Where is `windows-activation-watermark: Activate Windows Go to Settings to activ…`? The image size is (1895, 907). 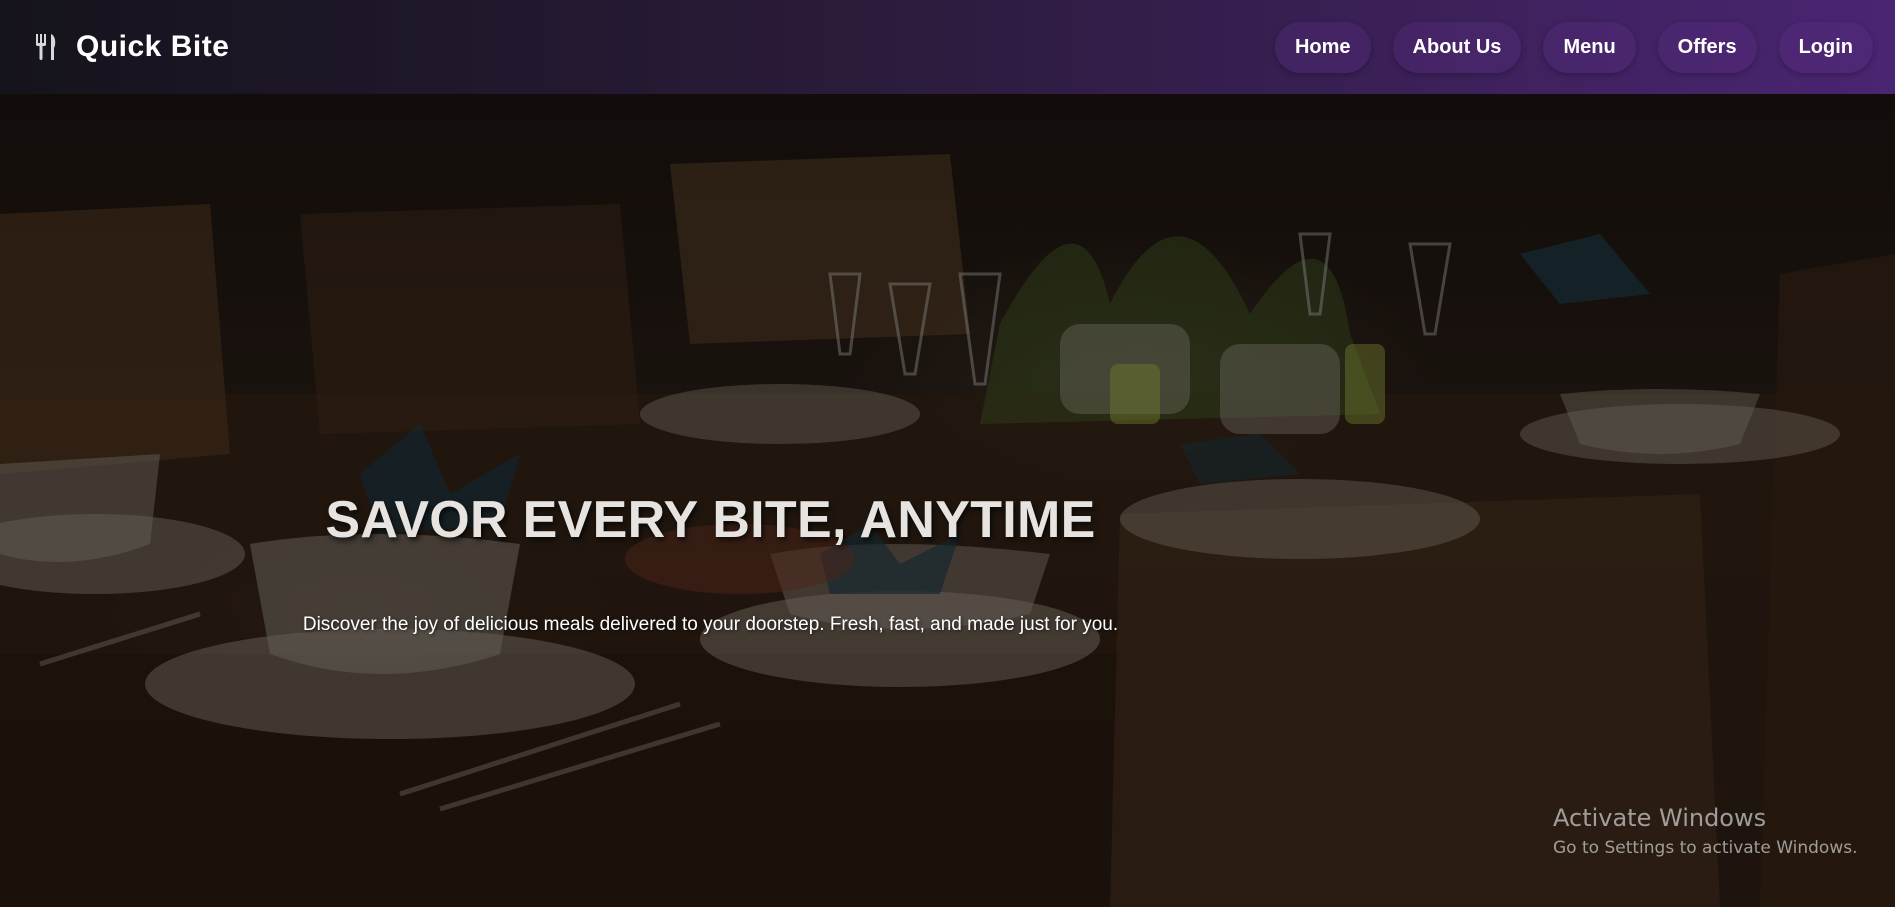
windows-activation-watermark: Activate Windows Go to Settings to activ… is located at coordinates (1705, 831).